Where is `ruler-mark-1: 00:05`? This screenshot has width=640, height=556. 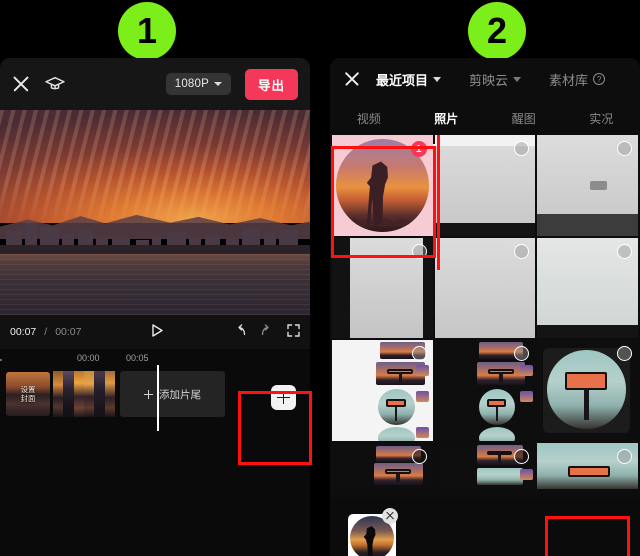 ruler-mark-1: 00:05 is located at coordinates (137, 358).